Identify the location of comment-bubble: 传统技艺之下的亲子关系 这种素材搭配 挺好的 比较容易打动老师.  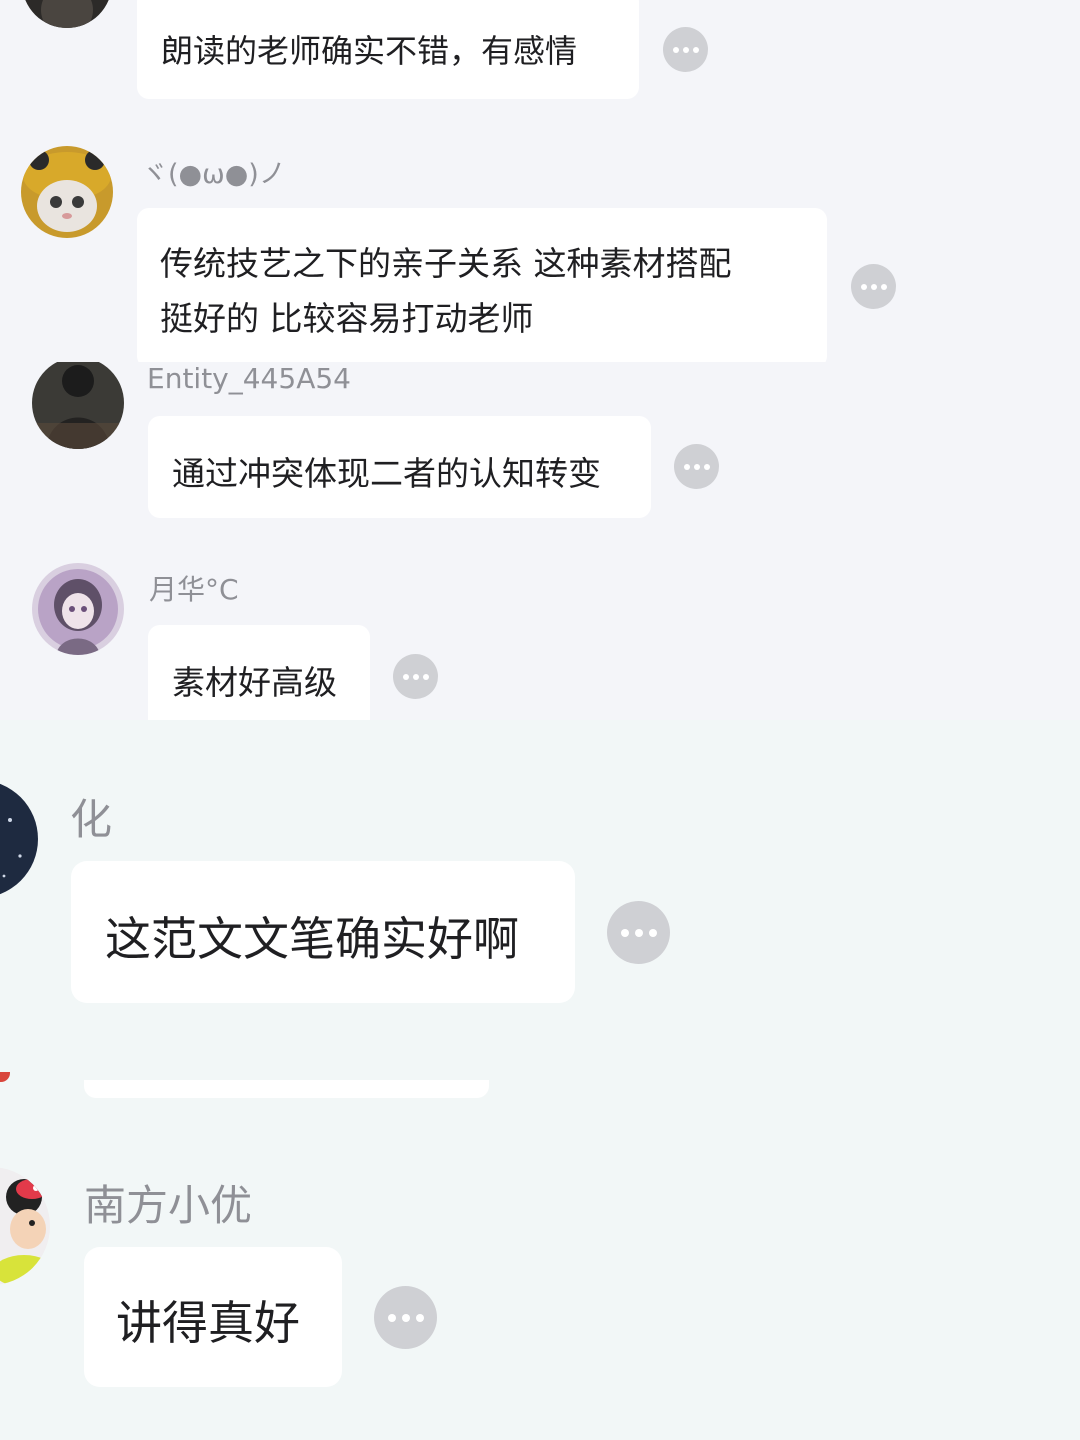
(482, 285).